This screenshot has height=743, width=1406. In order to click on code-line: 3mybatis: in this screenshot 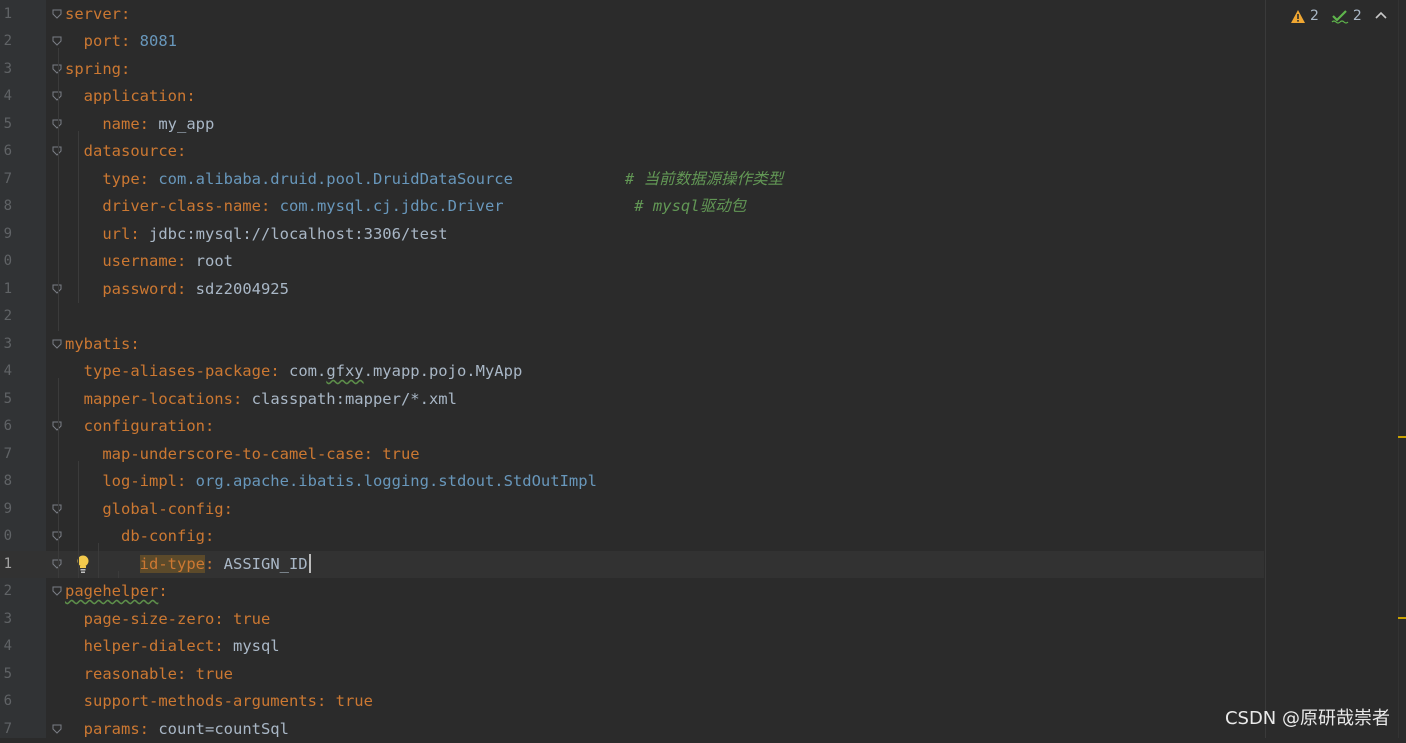, I will do `click(632, 345)`.